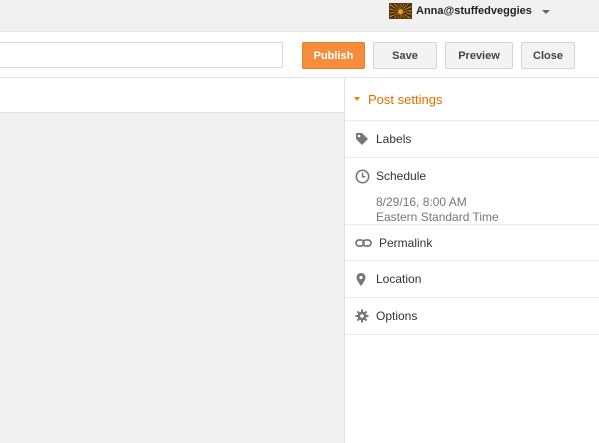 The height and width of the screenshot is (443, 599). I want to click on caret-down-icon, so click(357, 99).